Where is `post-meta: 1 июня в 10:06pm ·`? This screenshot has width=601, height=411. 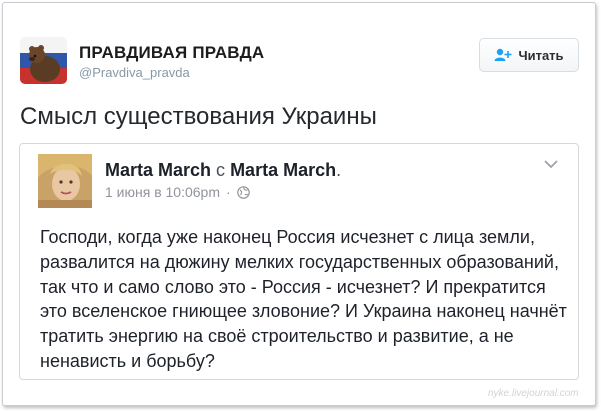
post-meta: 1 июня в 10:06pm · is located at coordinates (177, 192).